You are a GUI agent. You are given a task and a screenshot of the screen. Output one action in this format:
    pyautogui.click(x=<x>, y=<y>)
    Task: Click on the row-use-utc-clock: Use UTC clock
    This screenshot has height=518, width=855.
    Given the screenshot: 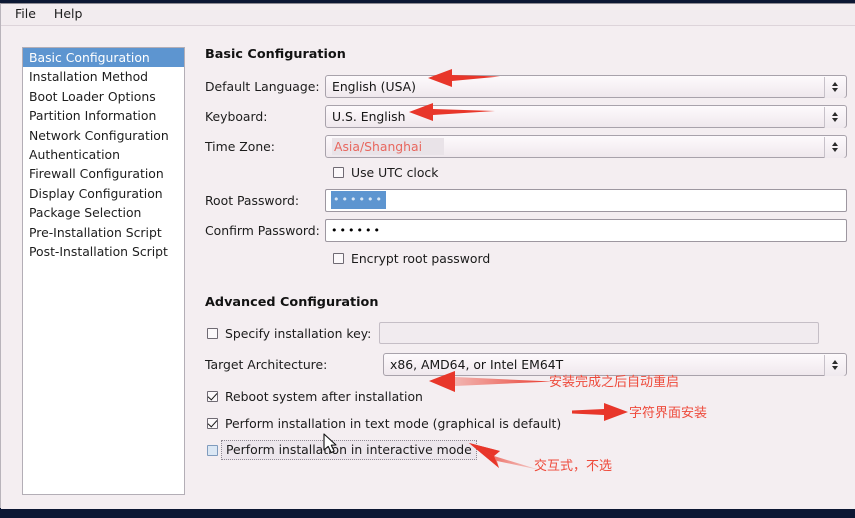 What is the action you would take?
    pyautogui.click(x=522, y=172)
    